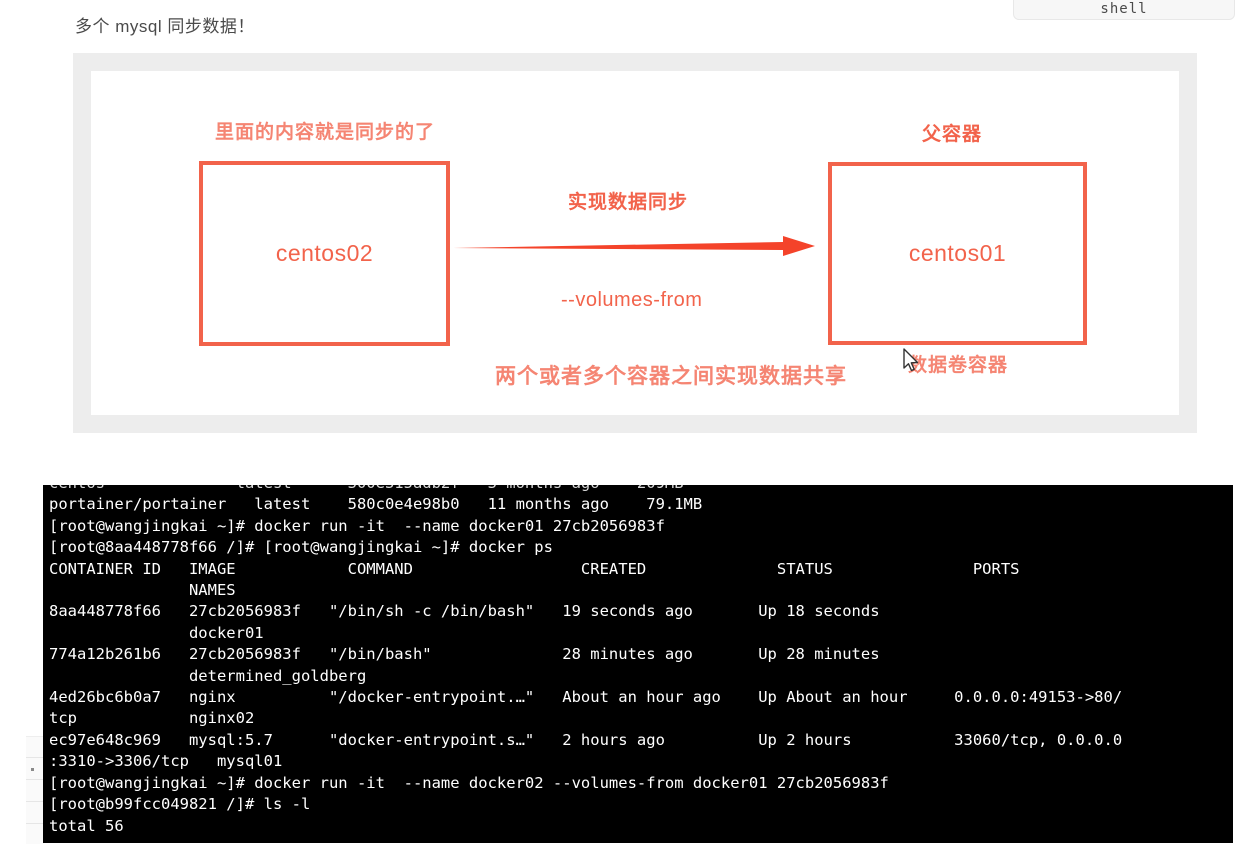  I want to click on diagram-arrow-label-top: 实现数据同步, so click(628, 202).